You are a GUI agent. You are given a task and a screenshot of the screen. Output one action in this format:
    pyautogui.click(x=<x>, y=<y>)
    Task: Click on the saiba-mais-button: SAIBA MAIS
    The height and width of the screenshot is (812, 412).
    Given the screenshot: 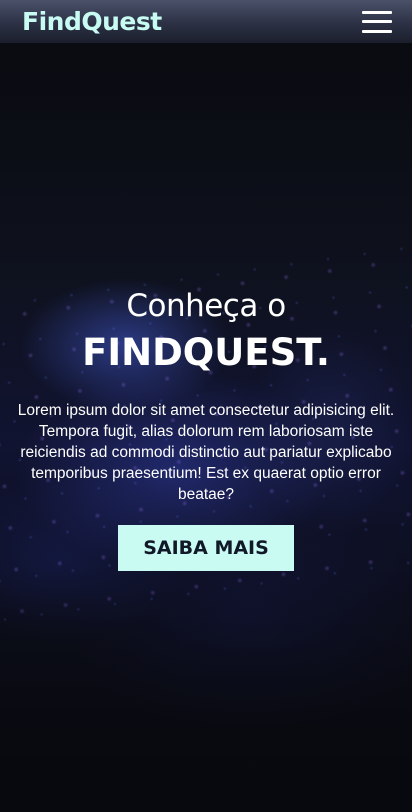 What is the action you would take?
    pyautogui.click(x=206, y=548)
    